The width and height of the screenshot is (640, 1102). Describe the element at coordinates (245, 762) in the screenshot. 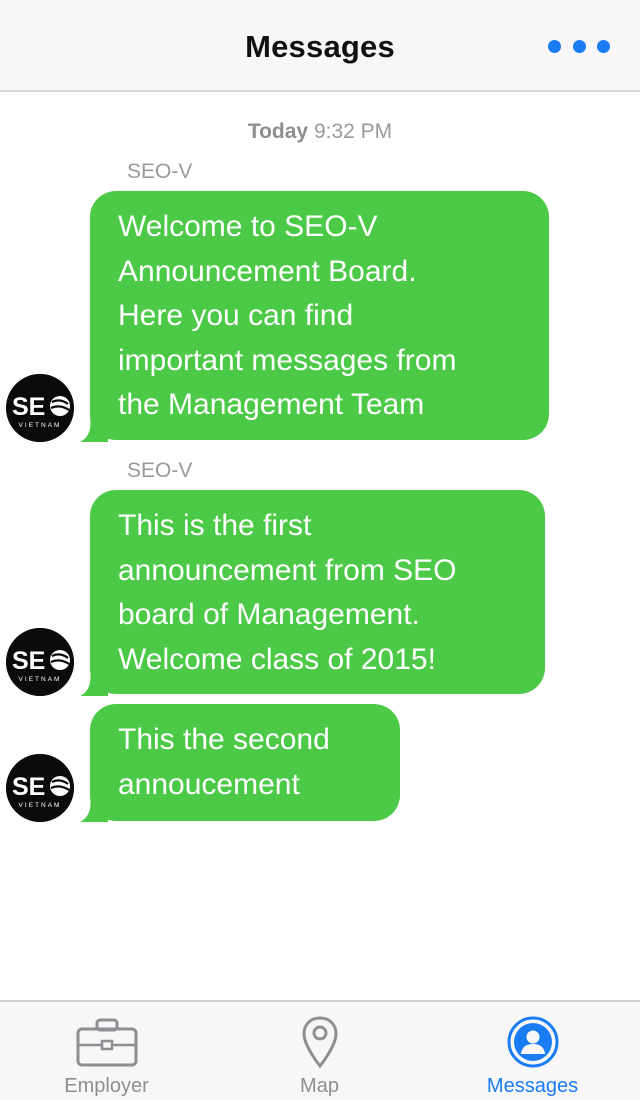

I see `message-bubble: This the second annoucement` at that location.